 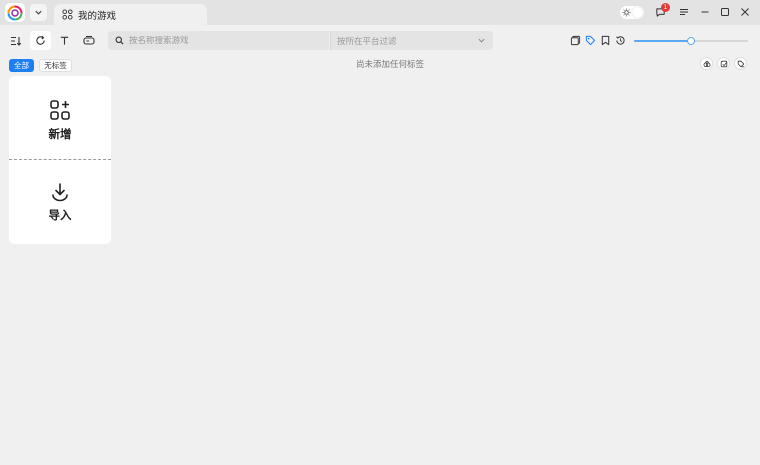 I want to click on search-input, so click(x=224, y=40).